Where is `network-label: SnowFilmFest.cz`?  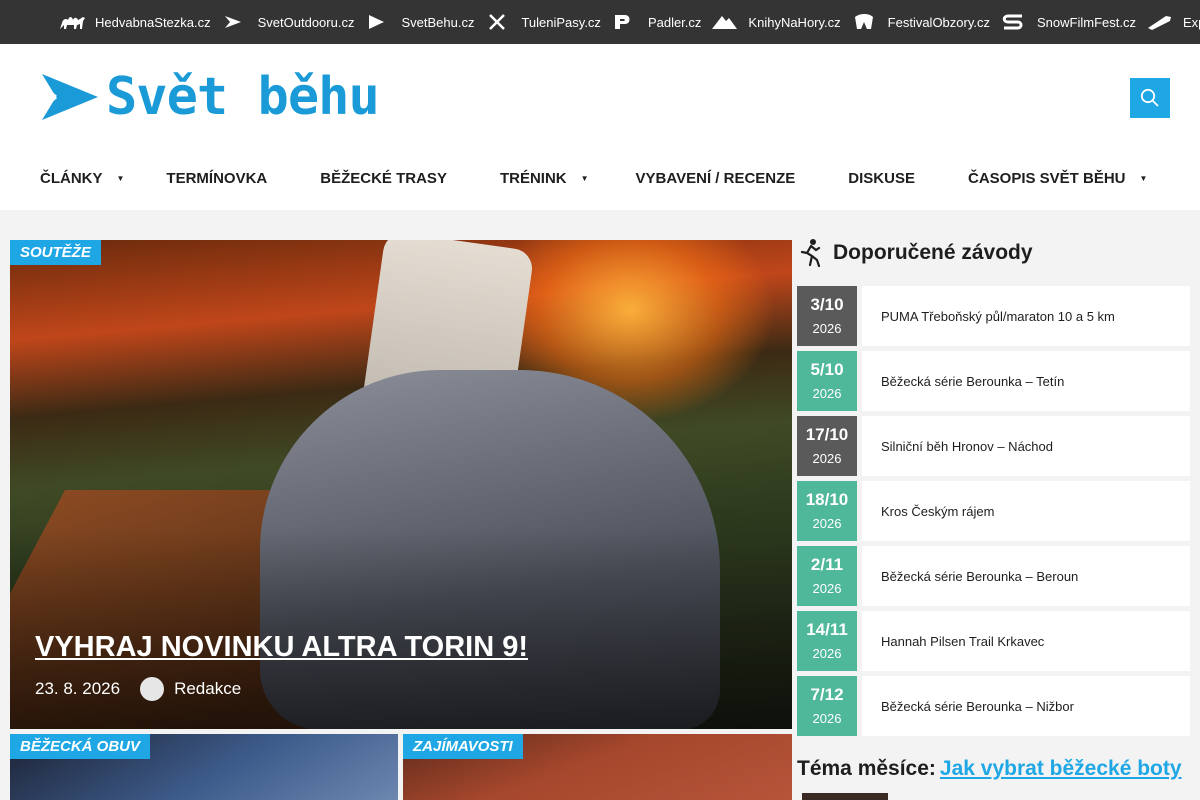 network-label: SnowFilmFest.cz is located at coordinates (1086, 22).